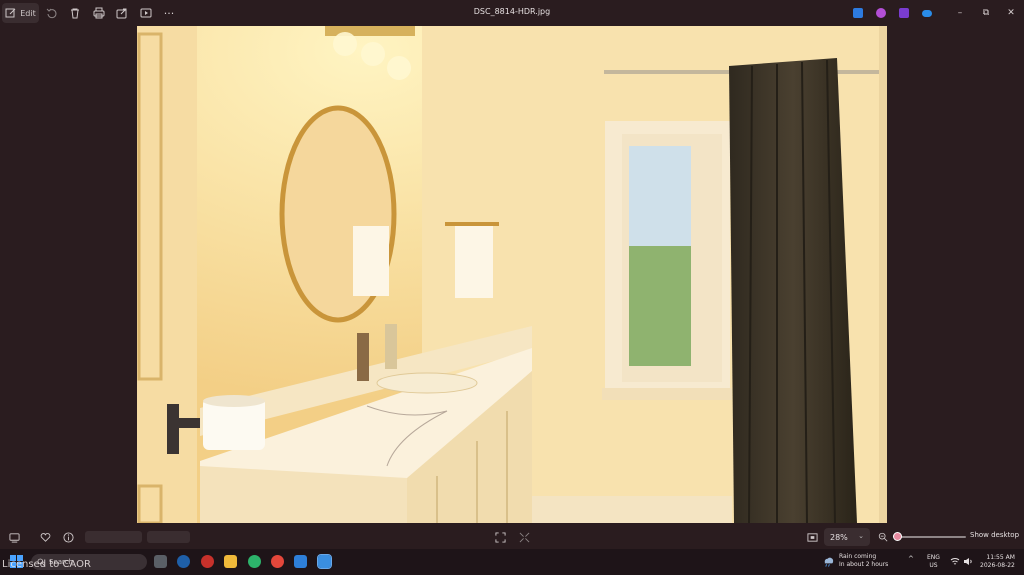 This screenshot has width=1024, height=575. Describe the element at coordinates (160, 561) in the screenshot. I see `task-view-icon` at that location.